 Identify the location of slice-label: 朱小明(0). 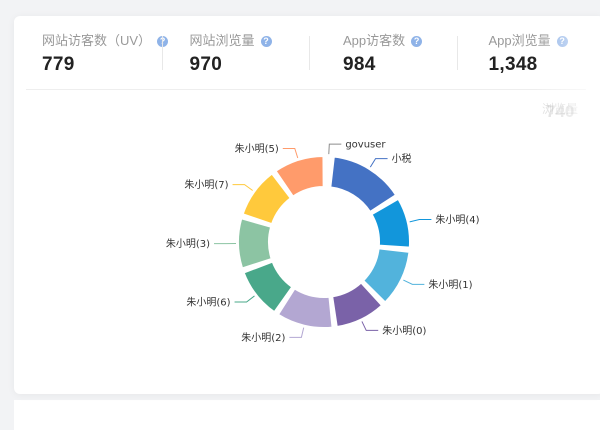
(404, 331).